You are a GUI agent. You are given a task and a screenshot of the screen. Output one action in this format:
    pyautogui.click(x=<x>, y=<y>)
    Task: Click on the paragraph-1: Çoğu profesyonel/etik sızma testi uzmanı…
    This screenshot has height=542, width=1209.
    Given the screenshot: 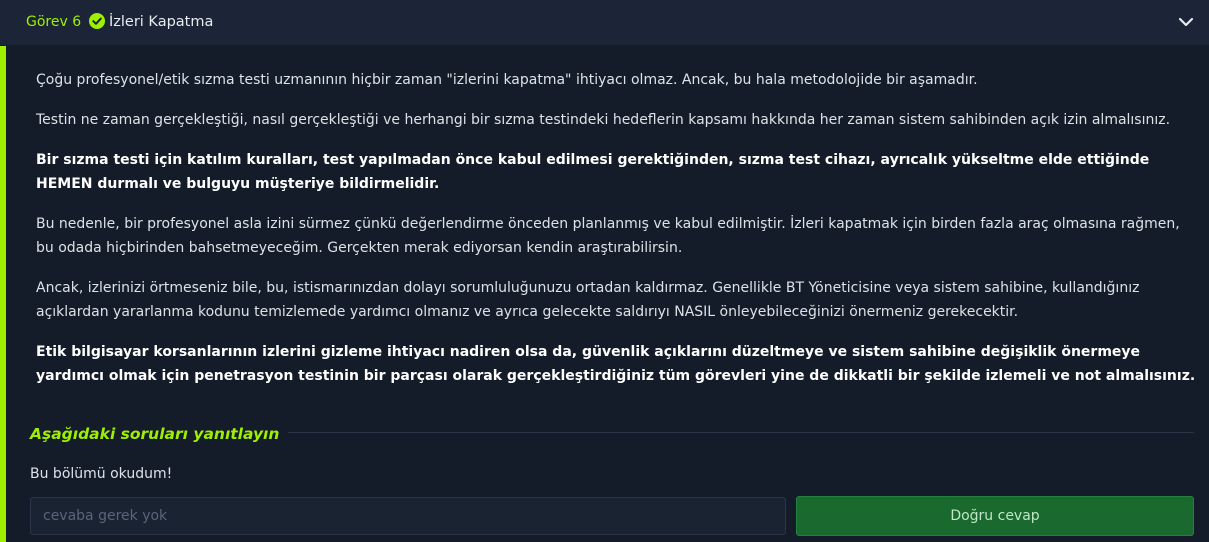 What is the action you would take?
    pyautogui.click(x=507, y=80)
    